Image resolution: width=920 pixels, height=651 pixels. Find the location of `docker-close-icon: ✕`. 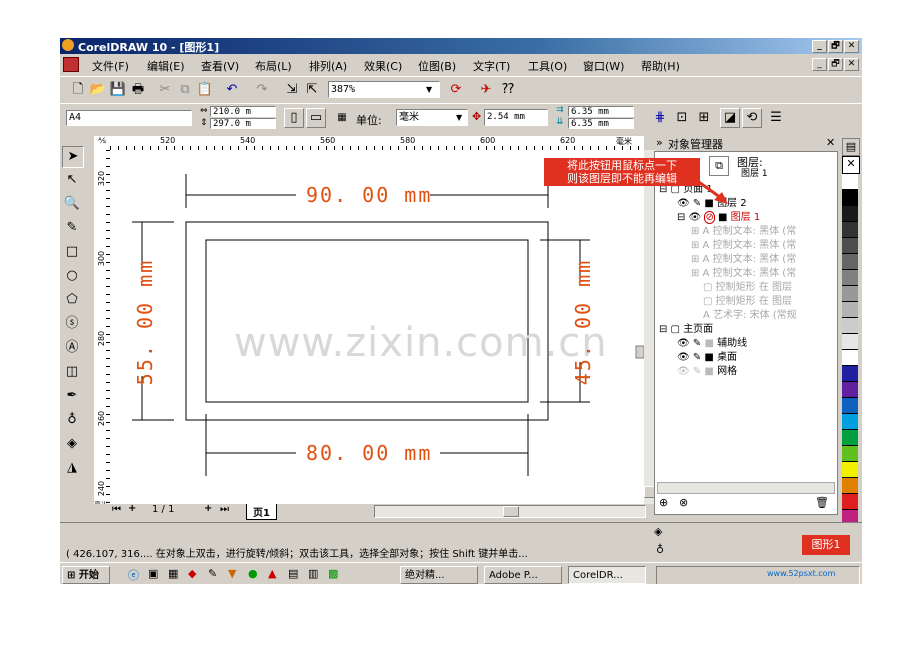

docker-close-icon: ✕ is located at coordinates (830, 142).